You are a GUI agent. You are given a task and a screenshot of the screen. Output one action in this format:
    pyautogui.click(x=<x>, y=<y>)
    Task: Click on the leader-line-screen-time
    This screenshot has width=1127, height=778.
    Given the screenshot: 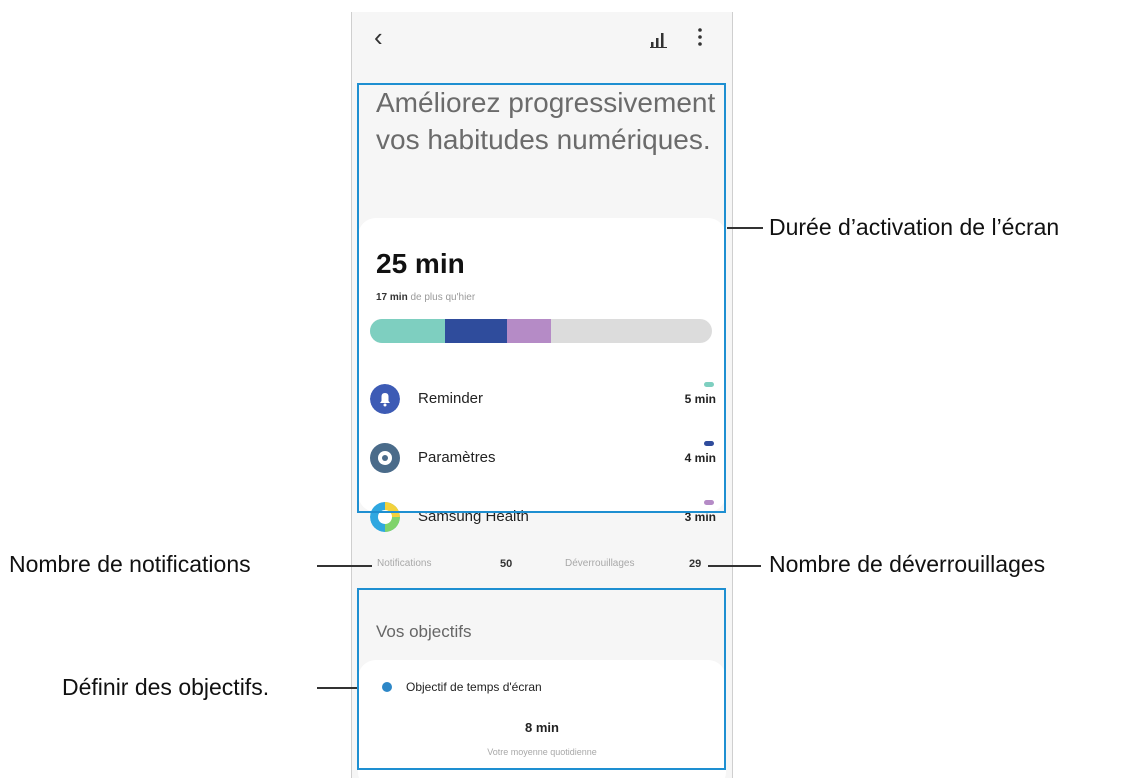 What is the action you would take?
    pyautogui.click(x=745, y=228)
    